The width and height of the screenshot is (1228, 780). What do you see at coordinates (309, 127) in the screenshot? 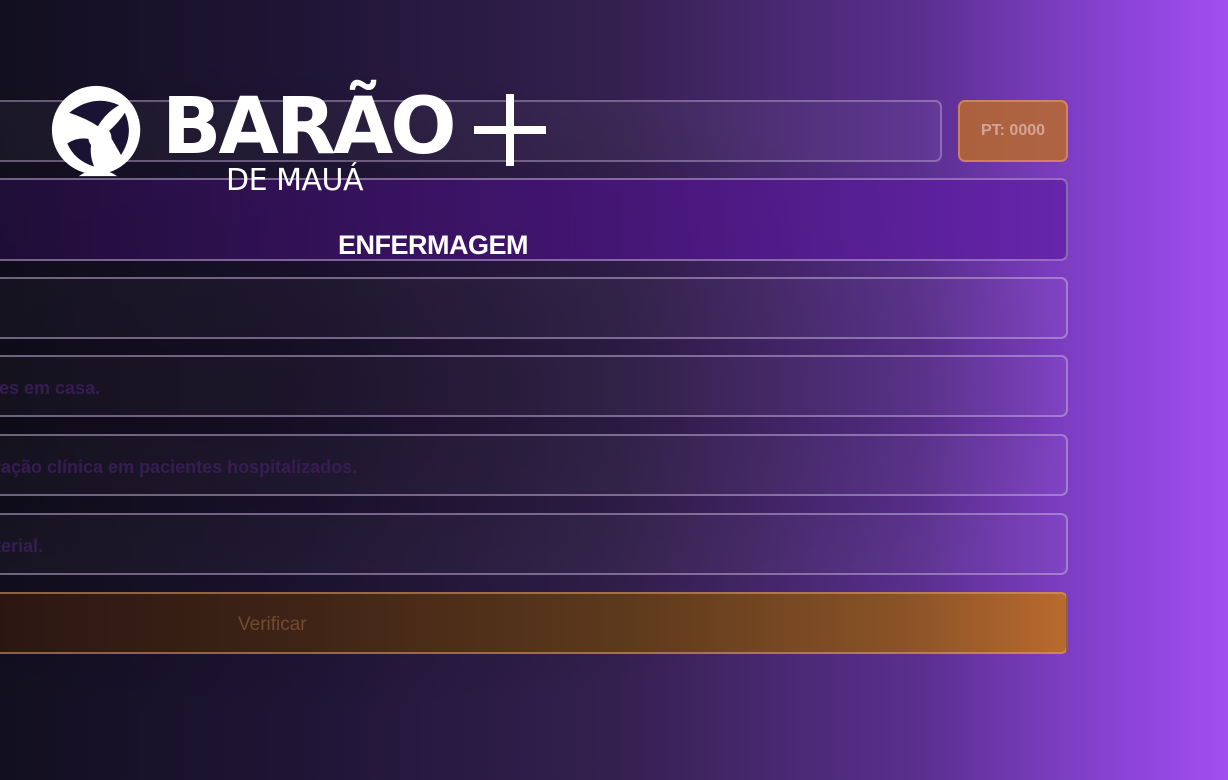
I see `logo-wordmark: BARÃO` at bounding box center [309, 127].